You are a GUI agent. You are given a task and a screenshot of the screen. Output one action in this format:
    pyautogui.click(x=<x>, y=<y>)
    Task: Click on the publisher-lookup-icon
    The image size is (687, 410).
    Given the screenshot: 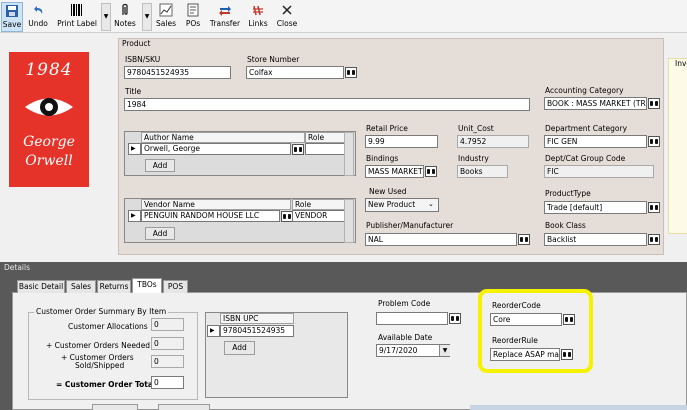 What is the action you would take?
    pyautogui.click(x=524, y=239)
    